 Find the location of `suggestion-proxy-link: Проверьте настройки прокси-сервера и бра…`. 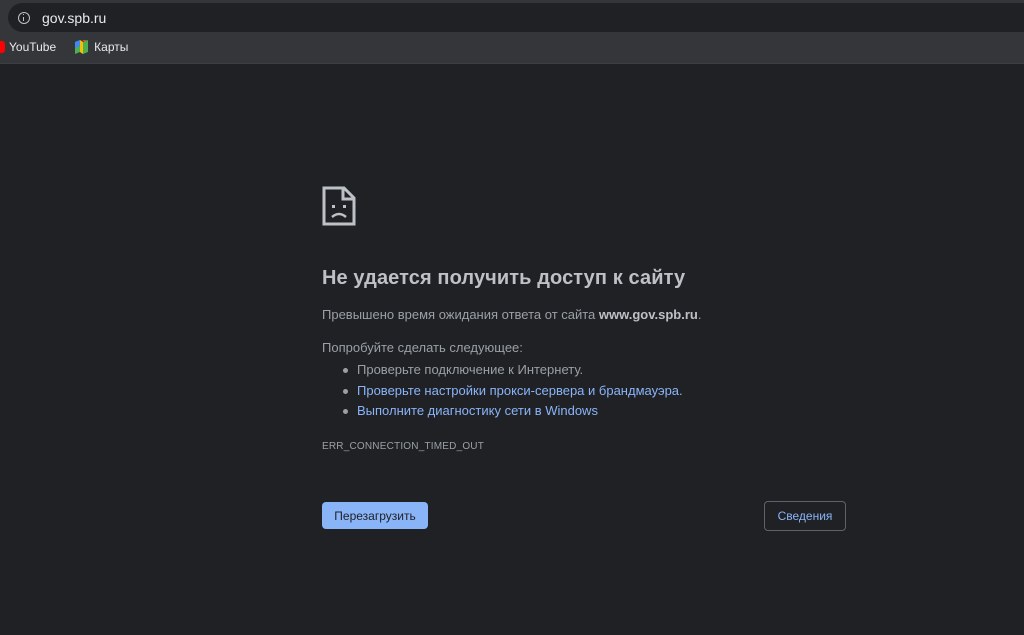

suggestion-proxy-link: Проверьте настройки прокси-сервера и бра… is located at coordinates (612, 391).